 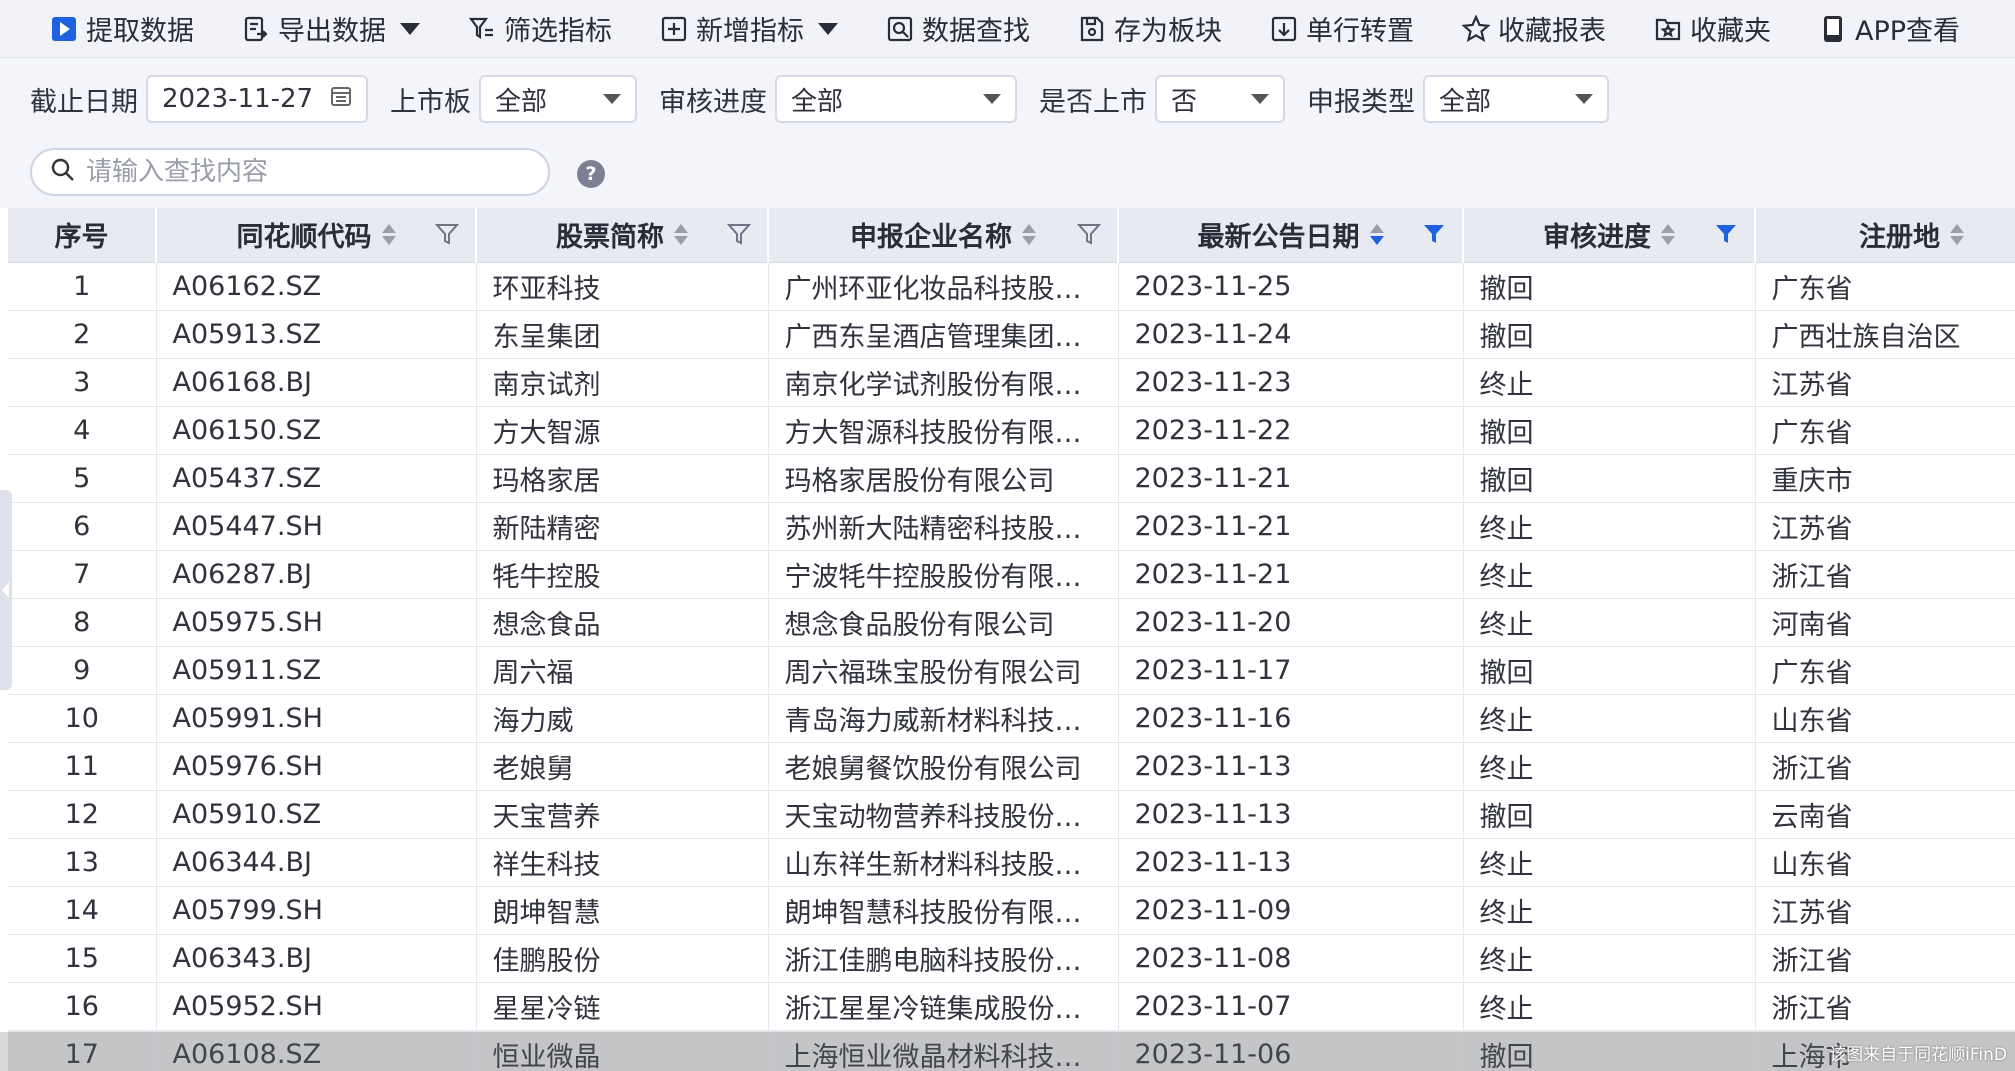 I want to click on transpose-row-button: 单行转置, so click(x=1342, y=28).